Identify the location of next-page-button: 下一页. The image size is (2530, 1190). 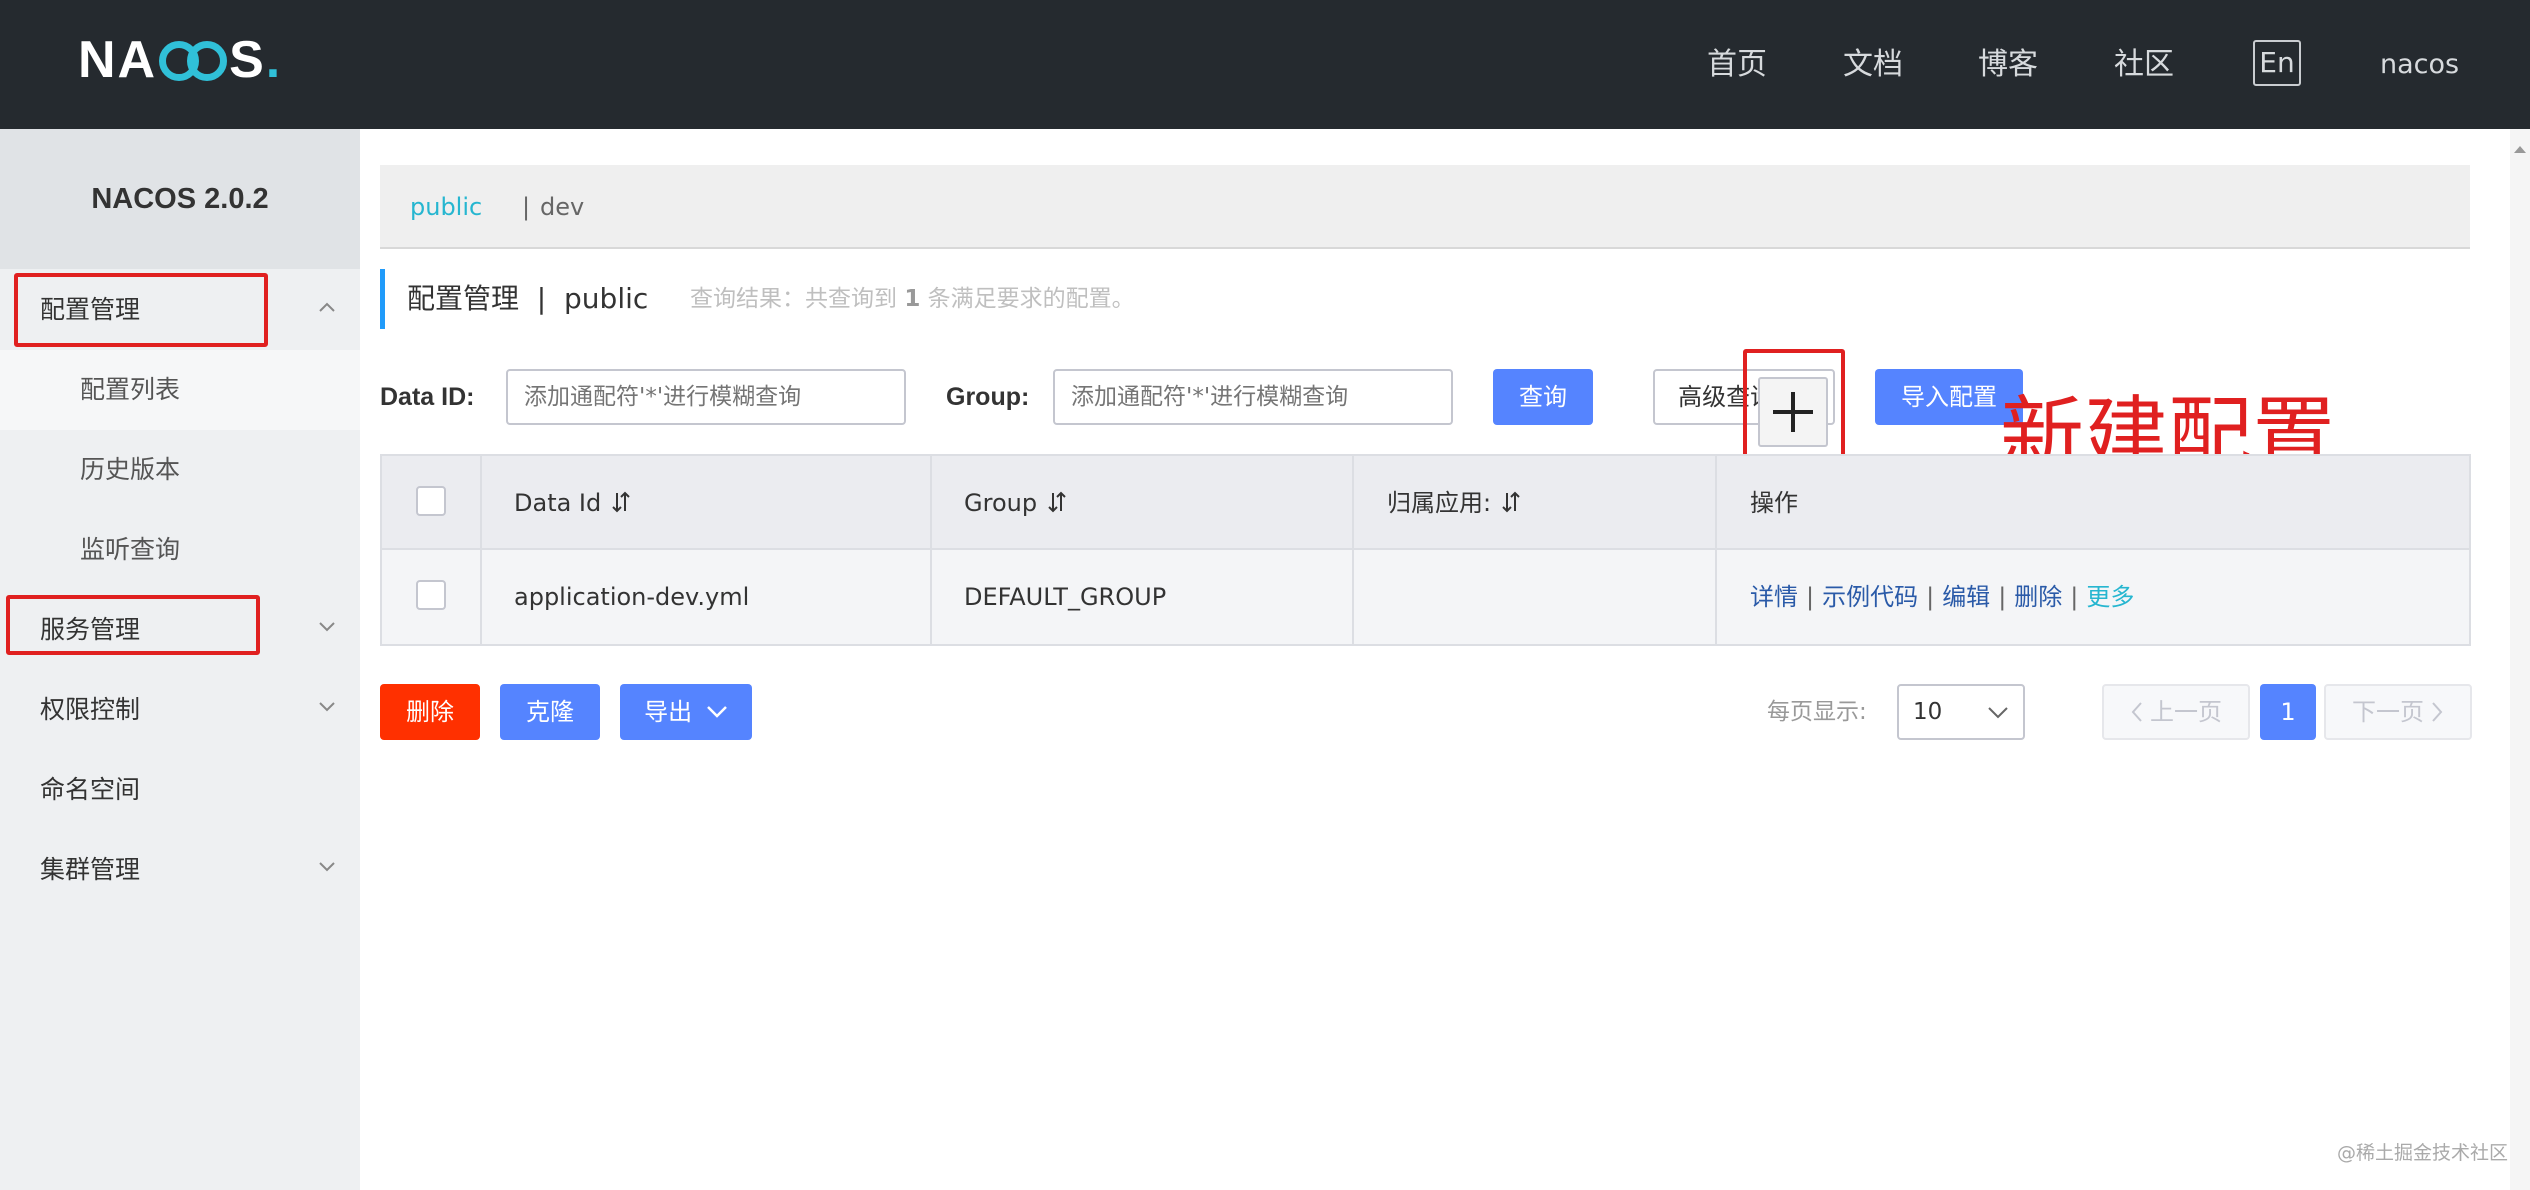
(2398, 712).